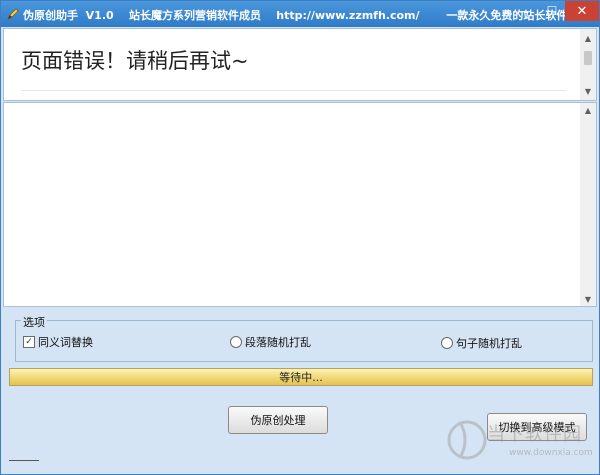 Image resolution: width=600 pixels, height=475 pixels. Describe the element at coordinates (526, 11) in the screenshot. I see `minimize-button: —` at that location.